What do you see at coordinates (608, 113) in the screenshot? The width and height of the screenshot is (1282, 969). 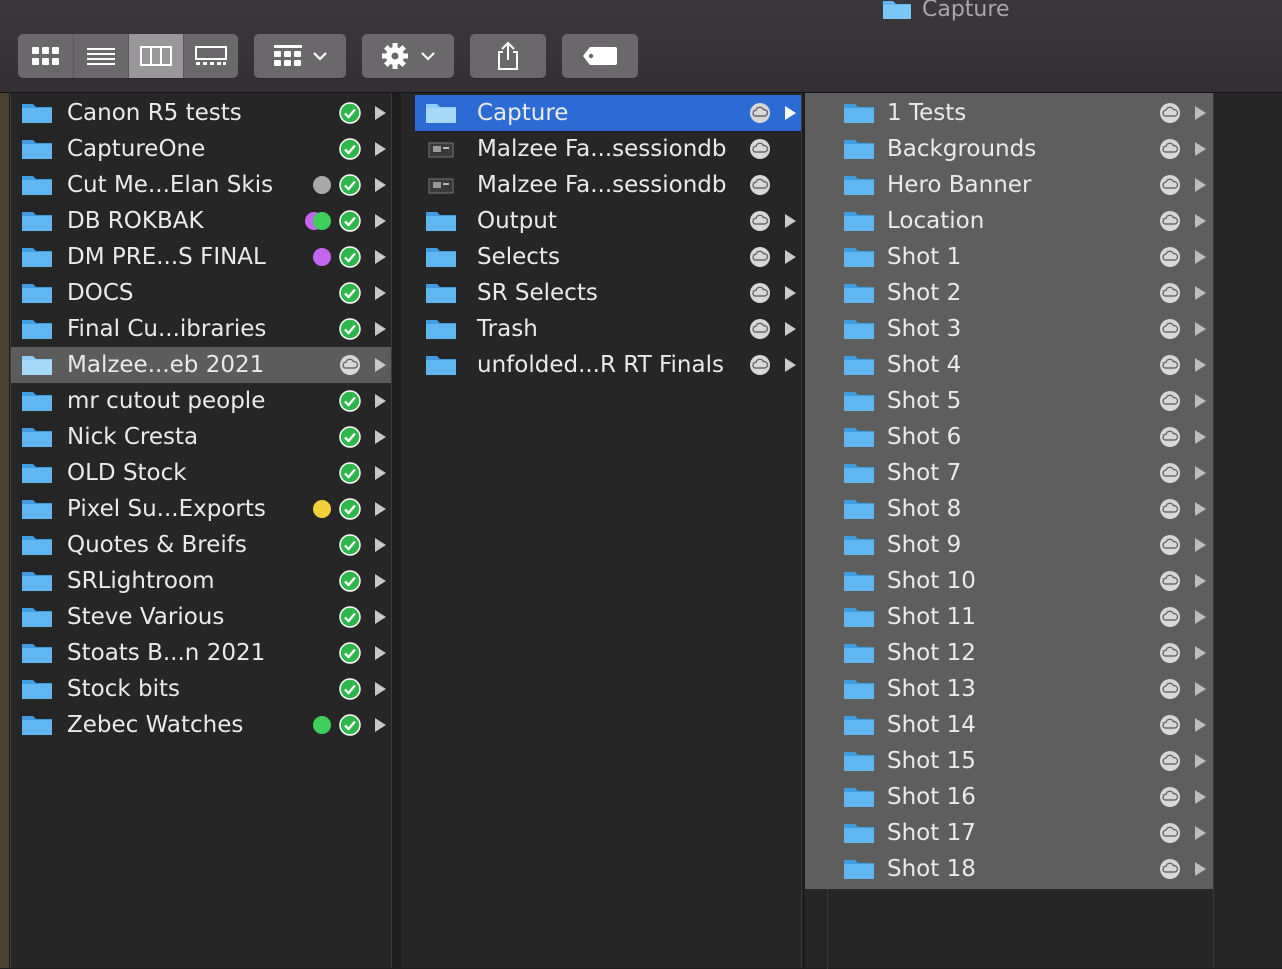 I see `folder-row: Capture` at bounding box center [608, 113].